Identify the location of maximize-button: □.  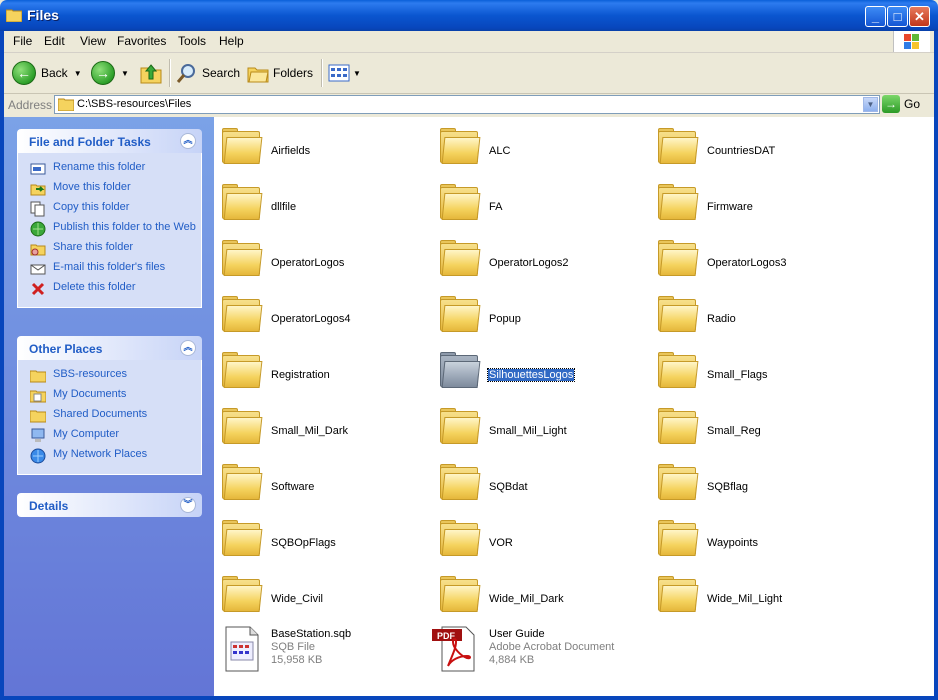
(897, 16).